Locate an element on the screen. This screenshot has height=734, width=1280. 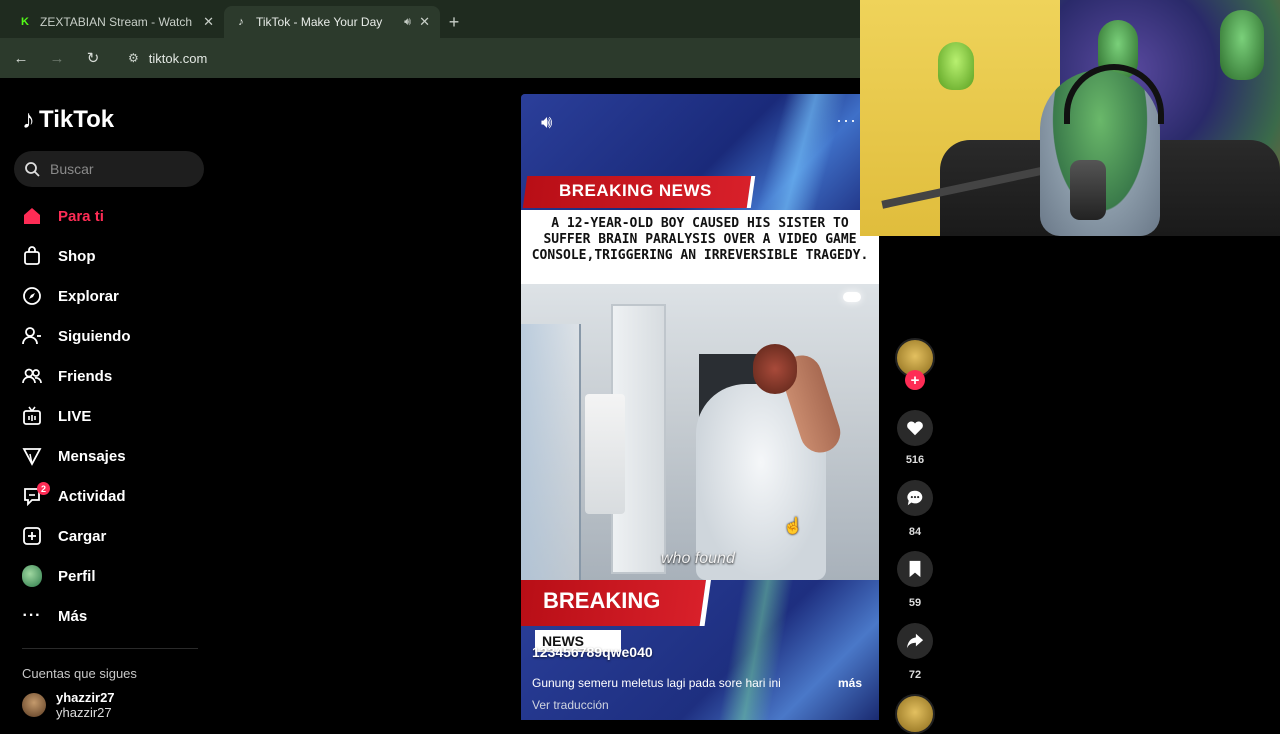
heart-icon is located at coordinates (915, 428).